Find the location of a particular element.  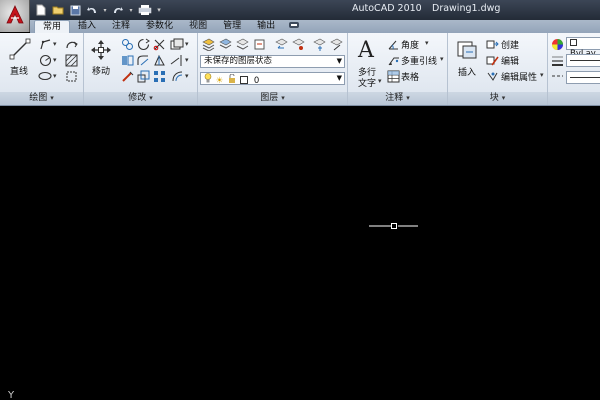

edit-attributes-icon is located at coordinates (492, 76).